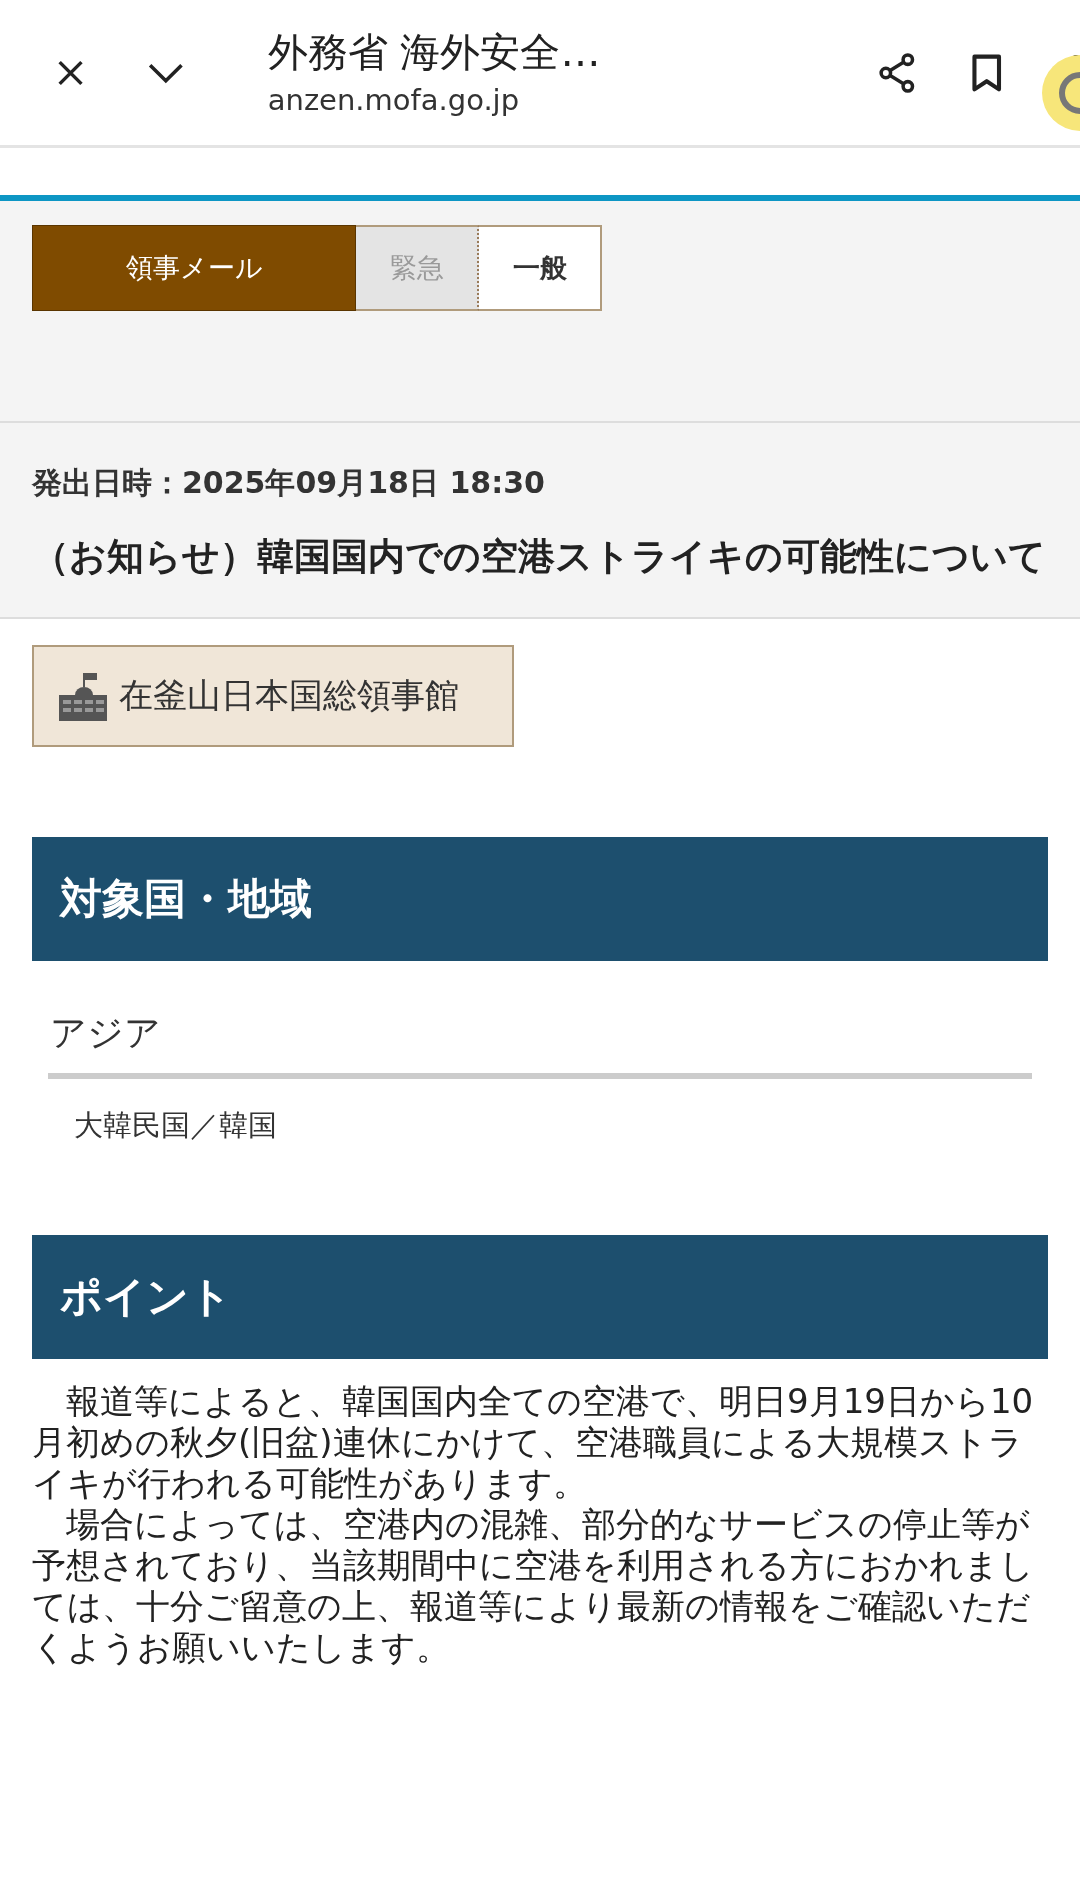  Describe the element at coordinates (540, 899) in the screenshot. I see `section-heading: 対象国・地域` at that location.